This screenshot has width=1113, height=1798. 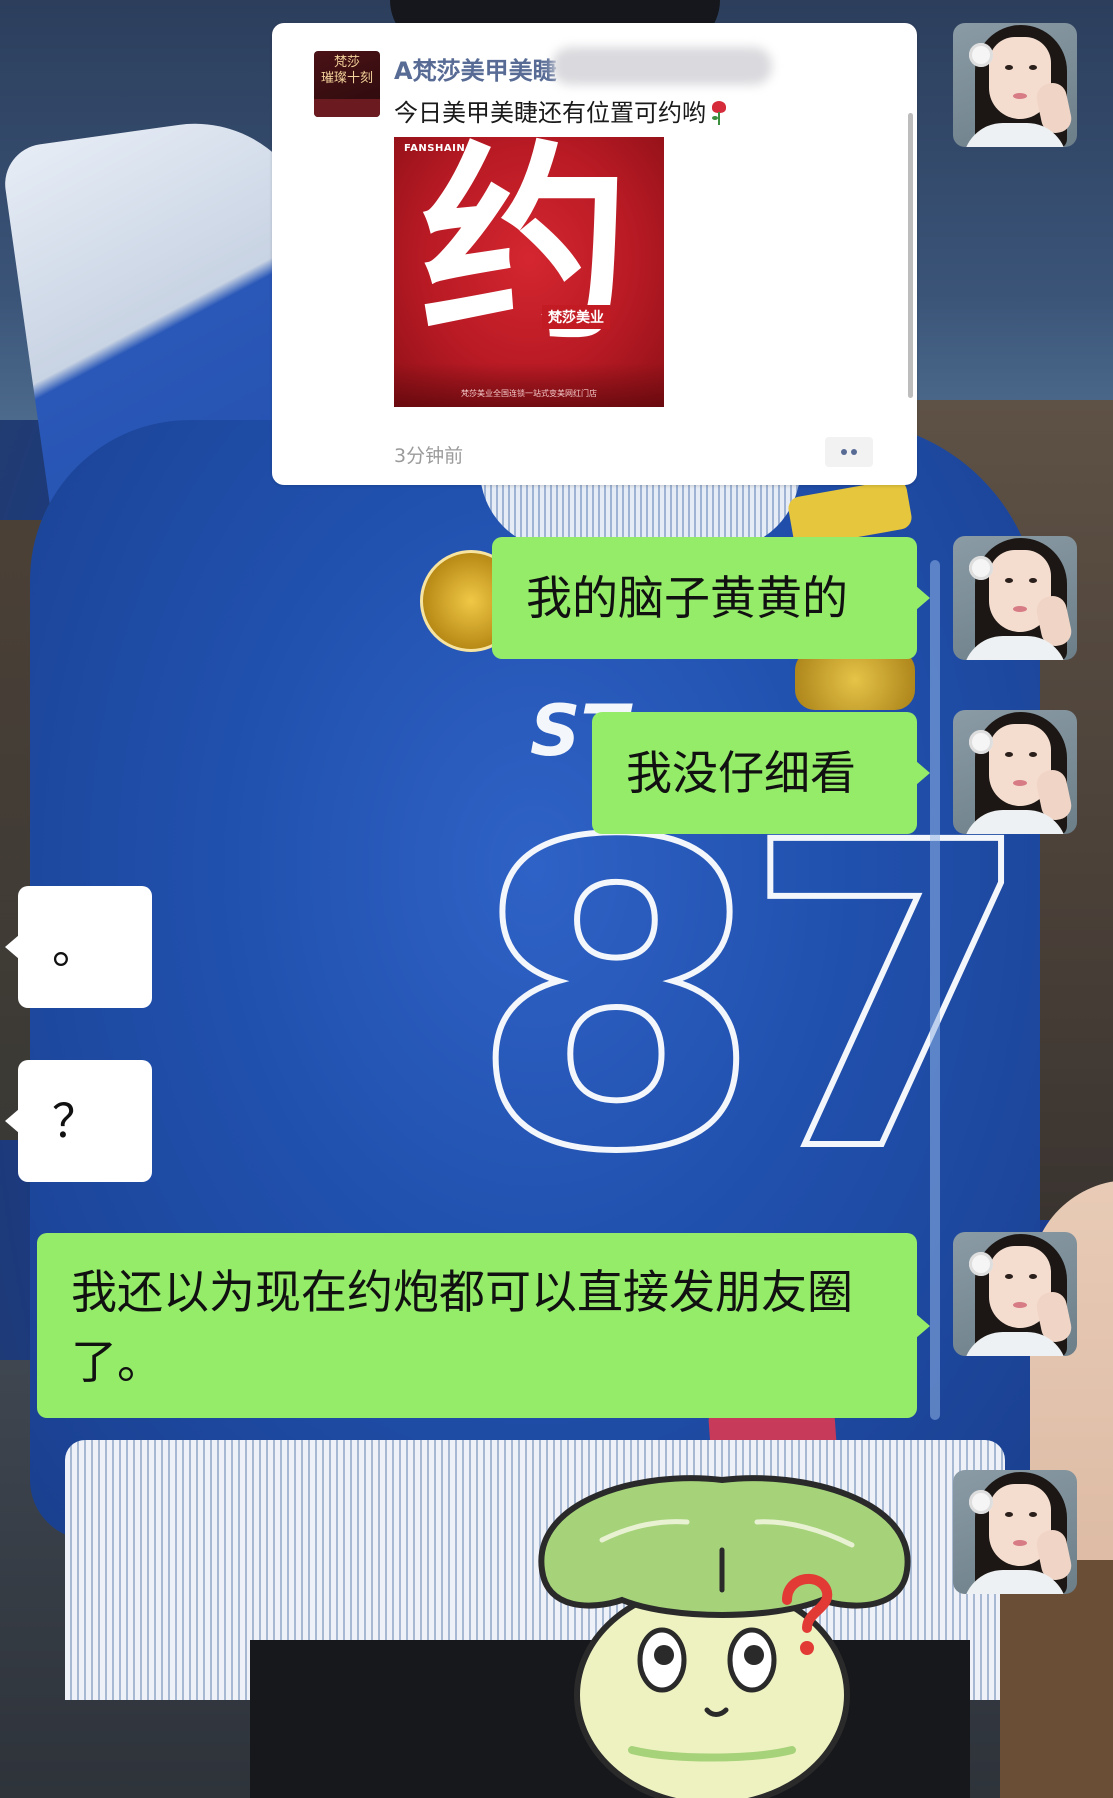 What do you see at coordinates (849, 452) in the screenshot?
I see `moment-more-button` at bounding box center [849, 452].